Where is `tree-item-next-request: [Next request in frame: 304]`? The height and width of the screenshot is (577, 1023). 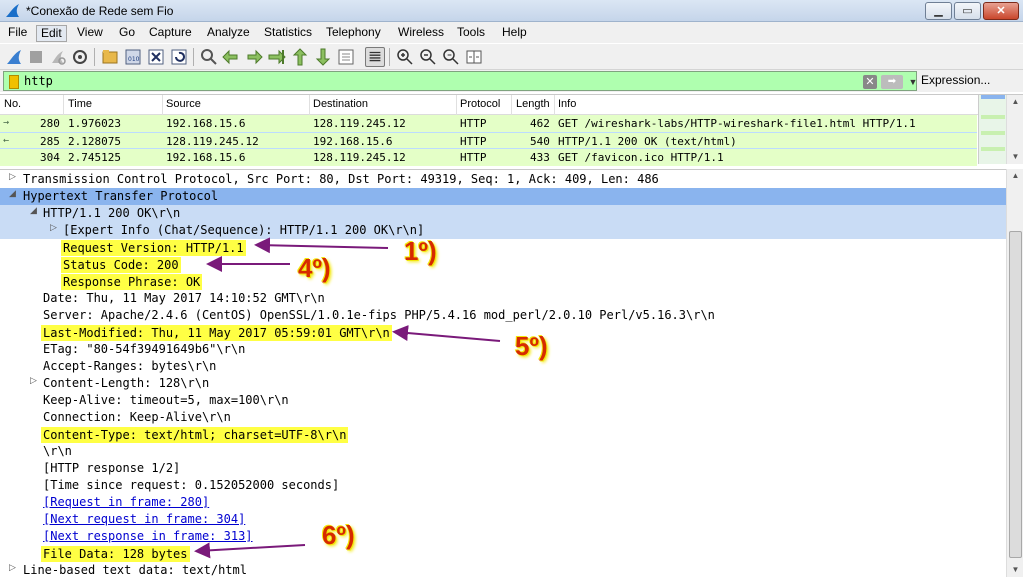
tree-item-next-request: [Next request in frame: 304] is located at coordinates (503, 519).